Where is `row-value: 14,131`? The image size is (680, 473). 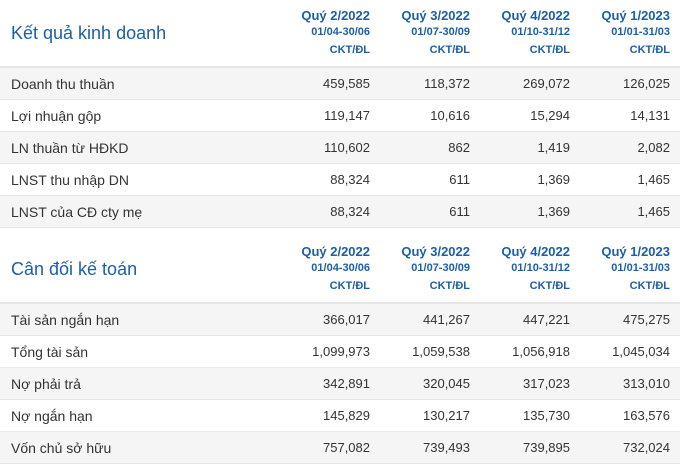 row-value: 14,131 is located at coordinates (650, 115).